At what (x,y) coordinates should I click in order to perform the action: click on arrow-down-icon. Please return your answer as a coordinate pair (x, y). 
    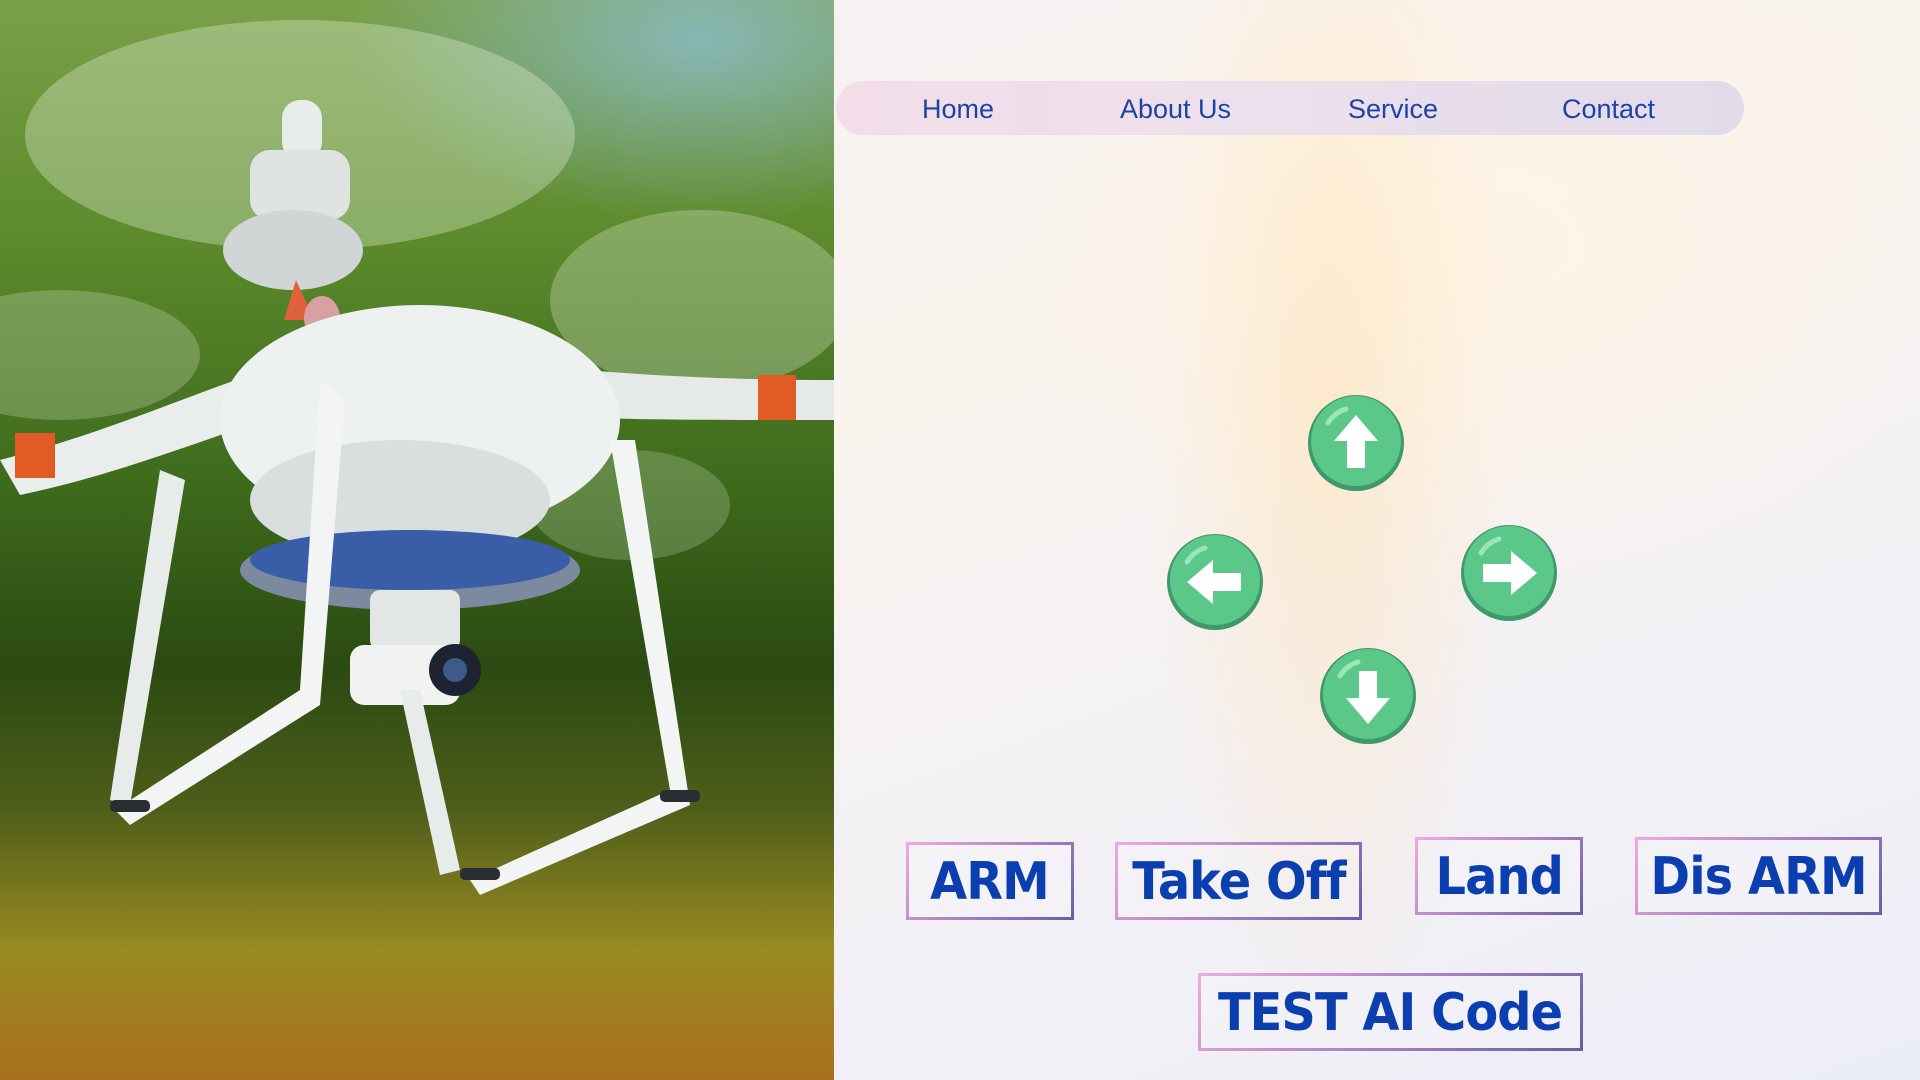
    Looking at the image, I should click on (1368, 696).